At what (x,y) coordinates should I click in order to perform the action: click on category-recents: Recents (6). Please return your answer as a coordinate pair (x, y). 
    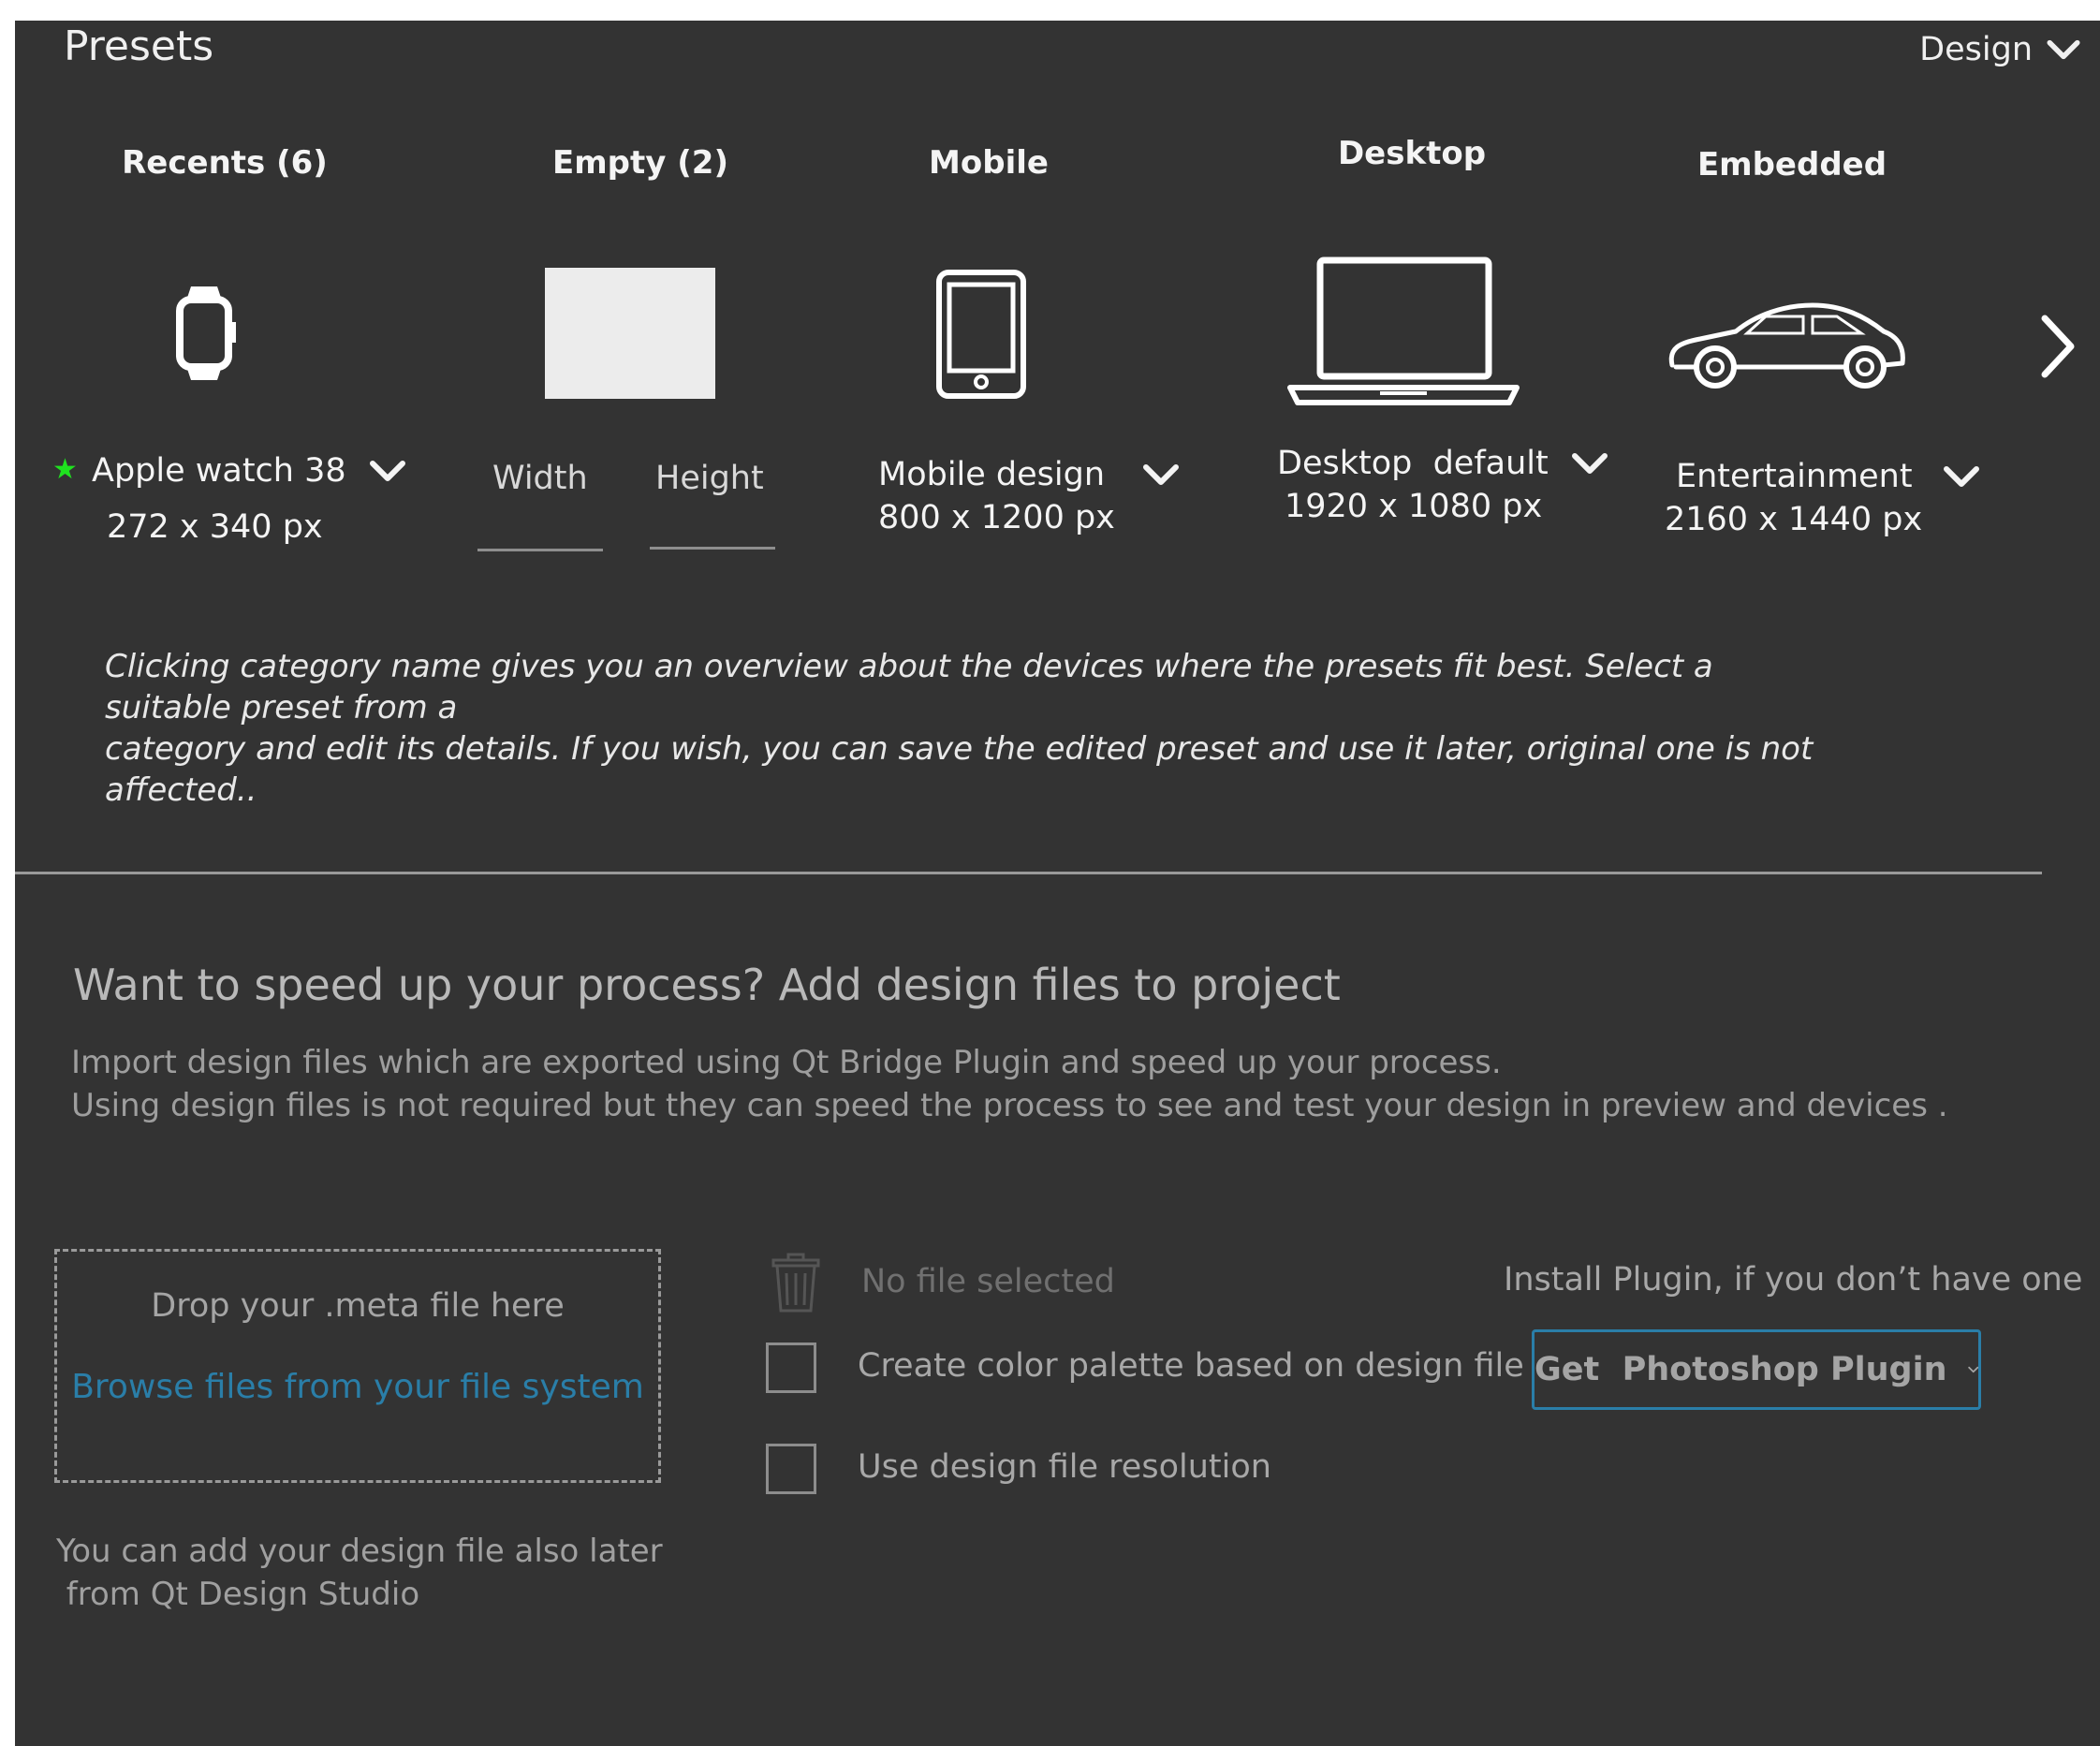
    Looking at the image, I should click on (224, 162).